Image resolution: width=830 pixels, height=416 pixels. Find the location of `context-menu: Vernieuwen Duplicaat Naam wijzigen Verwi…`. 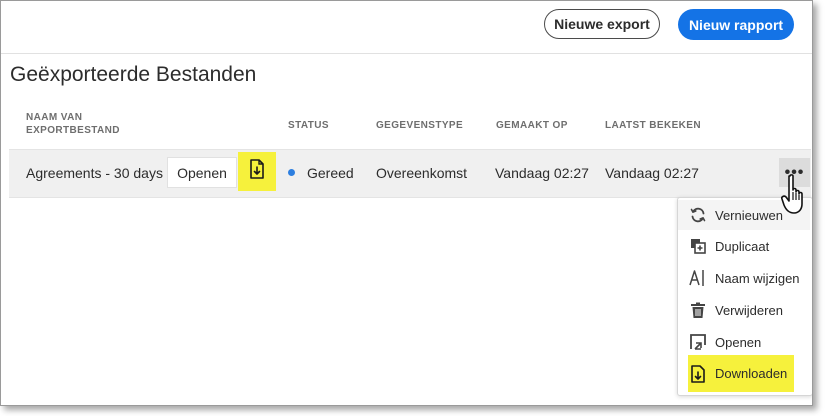

context-menu: Vernieuwen Duplicaat Naam wijzigen Verwi… is located at coordinates (744, 296).